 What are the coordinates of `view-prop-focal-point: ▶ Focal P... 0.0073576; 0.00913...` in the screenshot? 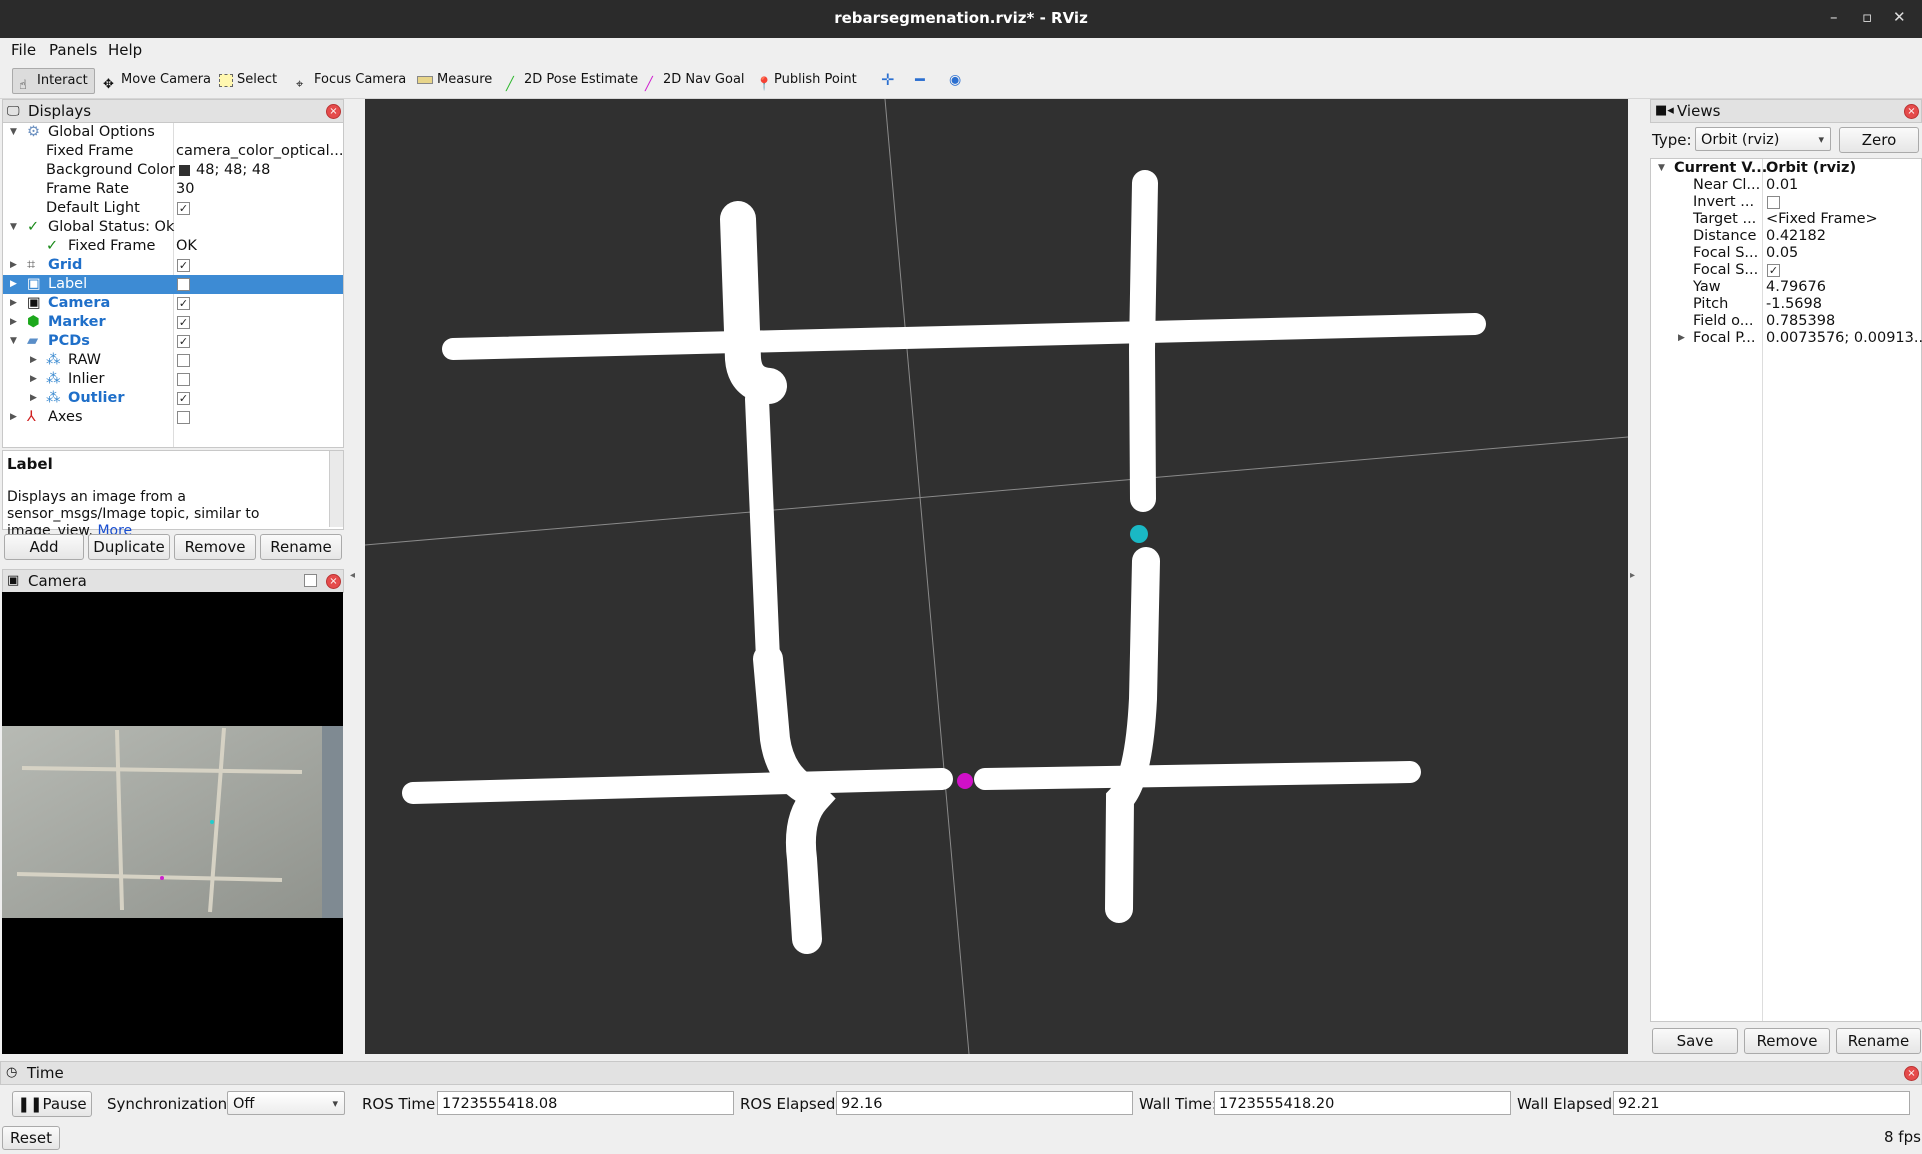 It's located at (1786, 338).